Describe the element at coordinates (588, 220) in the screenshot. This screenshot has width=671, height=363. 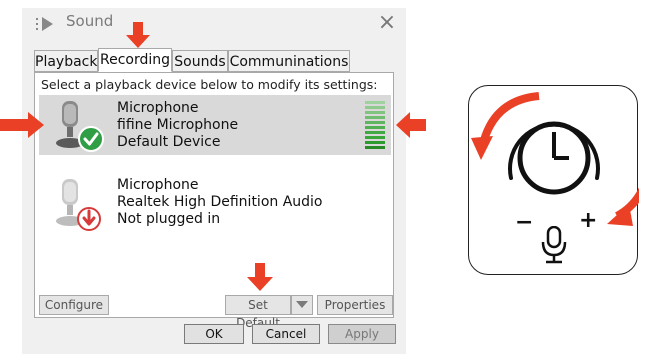
I see `plus-label: +` at that location.